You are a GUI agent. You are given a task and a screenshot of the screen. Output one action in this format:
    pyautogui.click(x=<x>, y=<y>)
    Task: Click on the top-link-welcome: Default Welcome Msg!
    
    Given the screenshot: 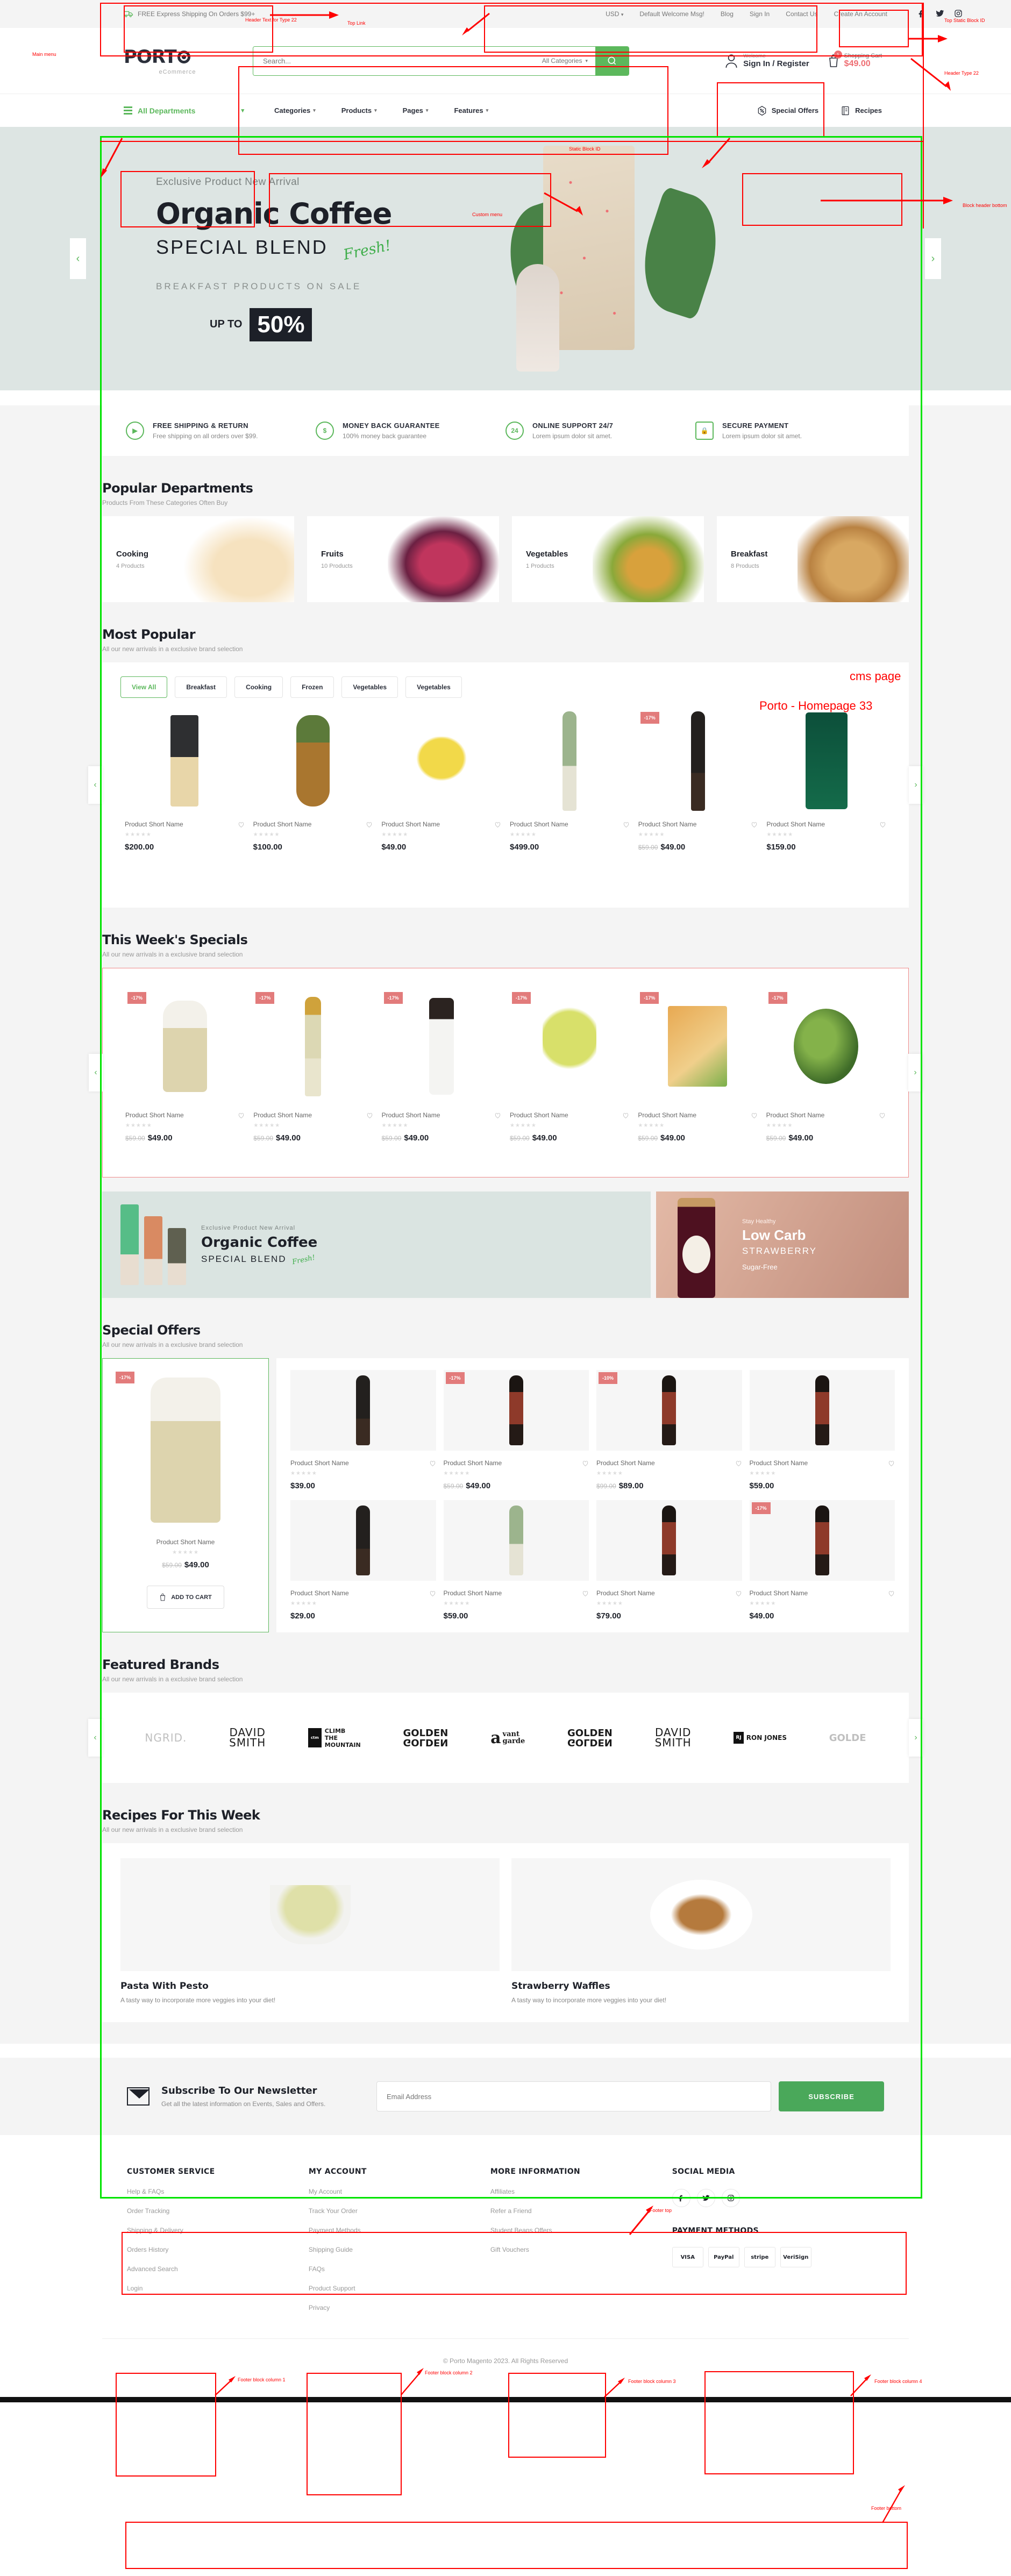 What is the action you would take?
    pyautogui.click(x=672, y=14)
    